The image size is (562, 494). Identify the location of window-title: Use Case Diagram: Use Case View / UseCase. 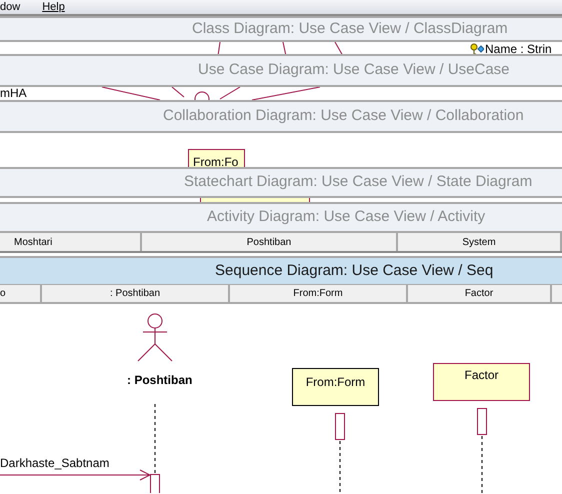
(354, 70).